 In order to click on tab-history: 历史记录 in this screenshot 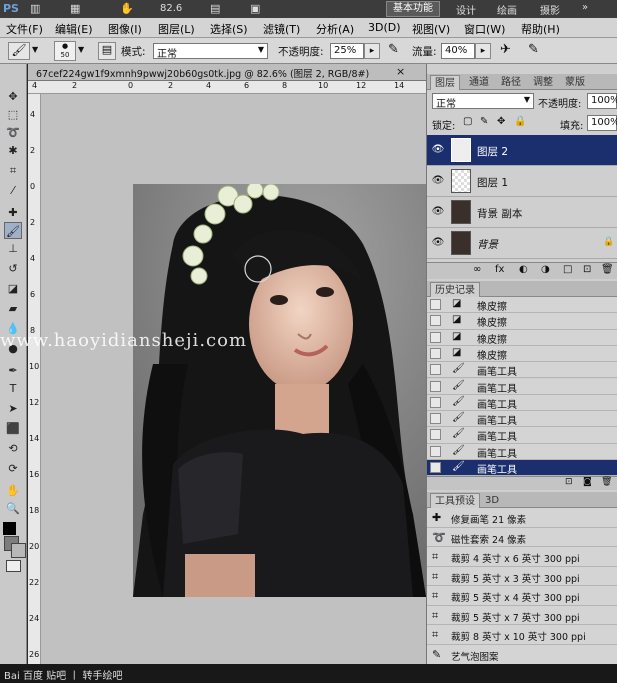, I will do `click(455, 289)`.